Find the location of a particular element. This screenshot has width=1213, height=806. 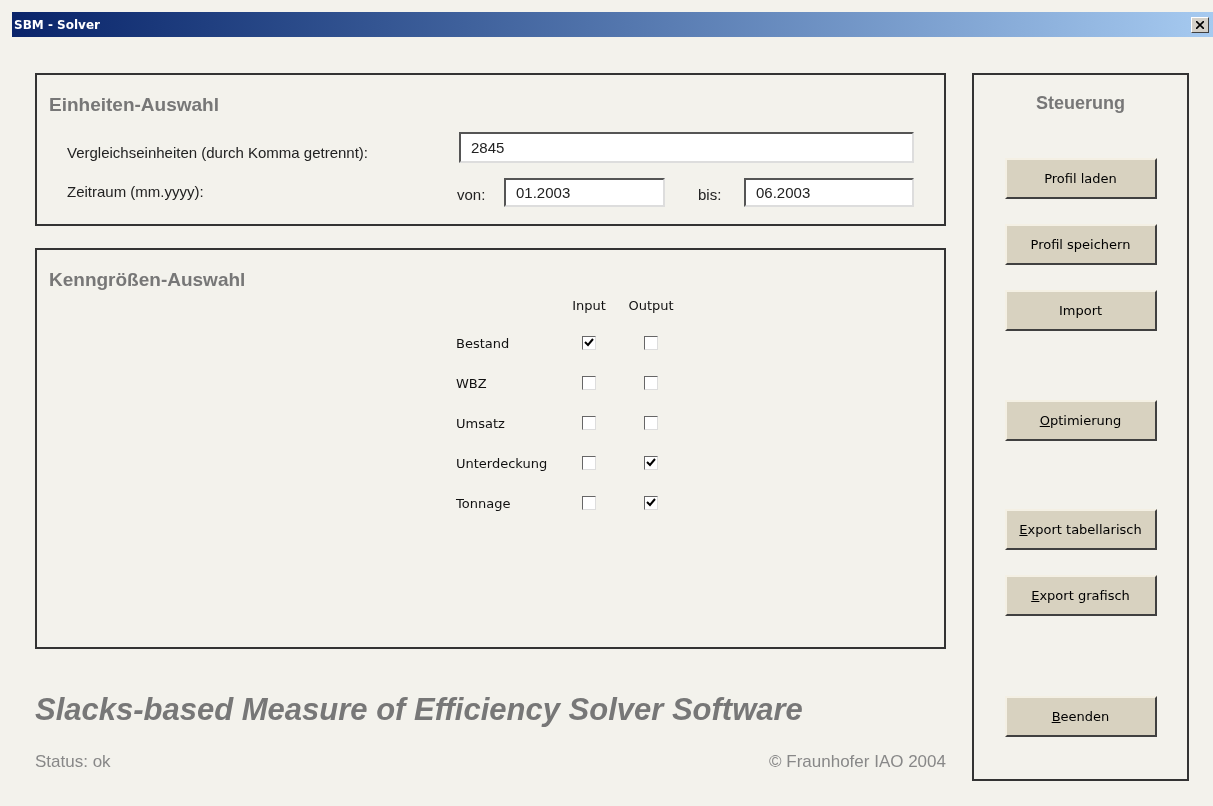

row-label: WBZ is located at coordinates (472, 383).